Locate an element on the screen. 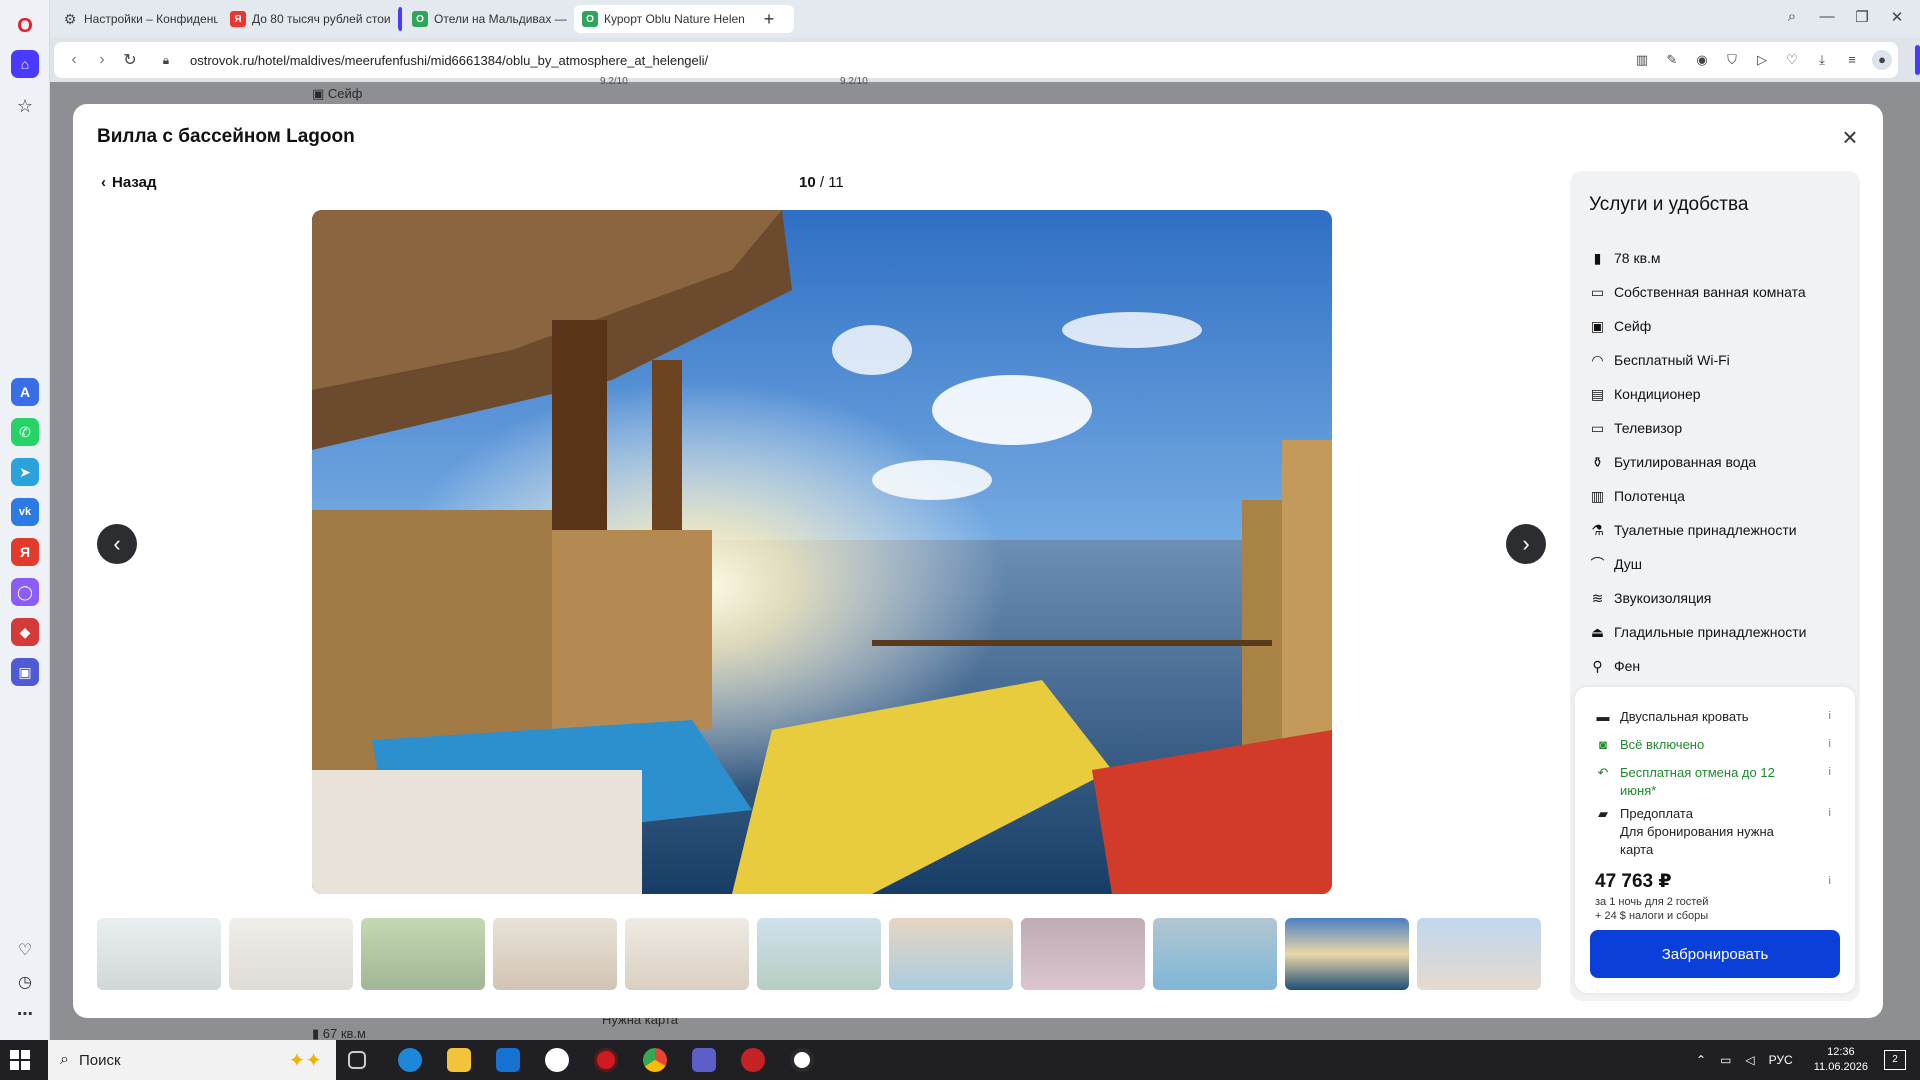 This screenshot has height=1080, width=1920. yandex-icon: Я is located at coordinates (25, 552).